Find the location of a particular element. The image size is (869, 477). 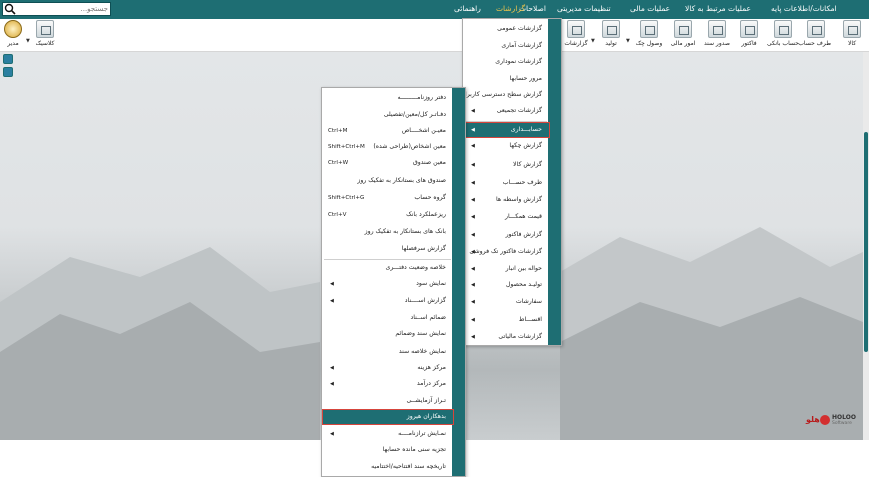

finance-icon is located at coordinates (683, 29).